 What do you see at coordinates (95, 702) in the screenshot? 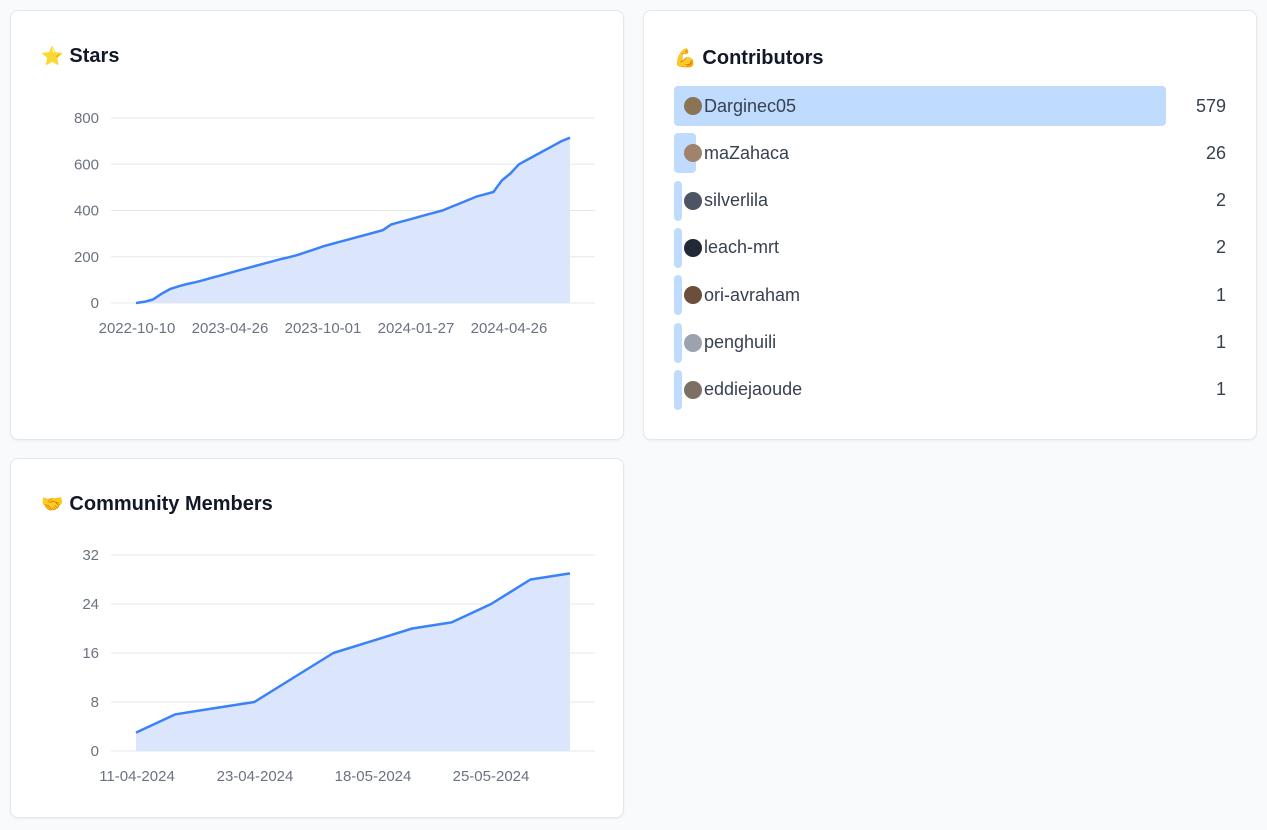
I see `y-tick-label: 8` at bounding box center [95, 702].